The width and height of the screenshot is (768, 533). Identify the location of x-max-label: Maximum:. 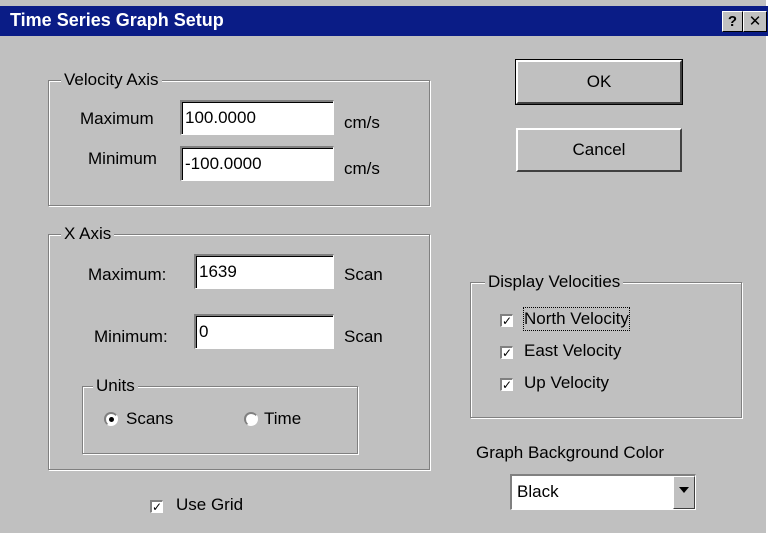
(127, 274).